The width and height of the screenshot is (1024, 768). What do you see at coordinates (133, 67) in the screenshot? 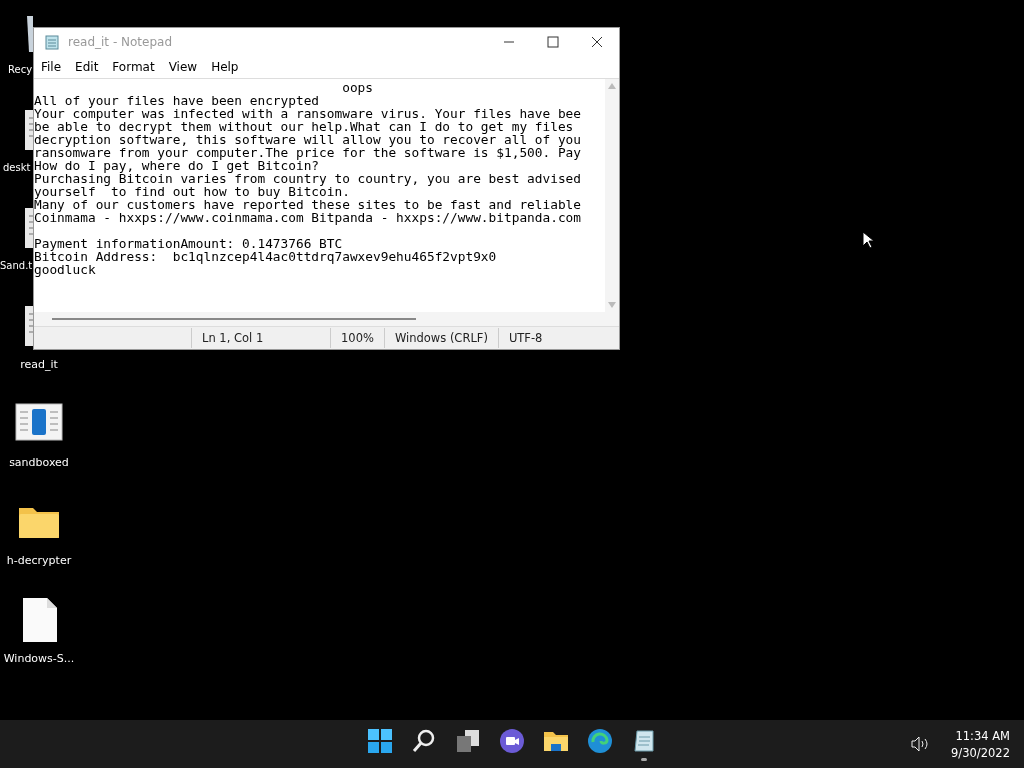
I see `menu-item: Format` at bounding box center [133, 67].